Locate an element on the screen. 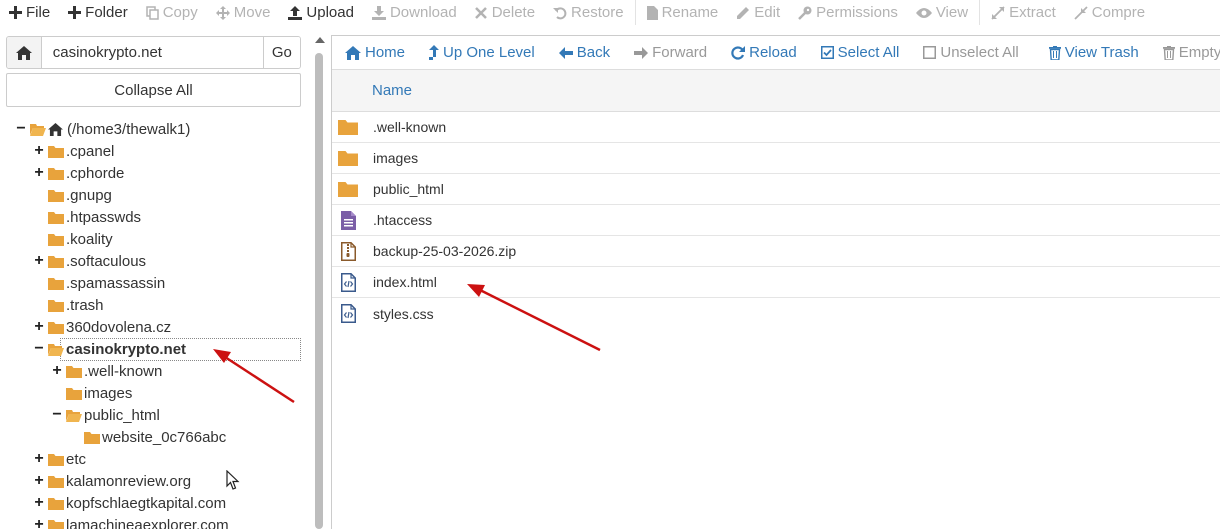  view-button: View is located at coordinates (942, 12).